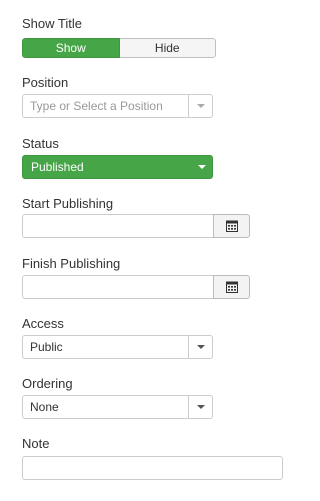  I want to click on show-title-toggle: Show Hide, so click(119, 48).